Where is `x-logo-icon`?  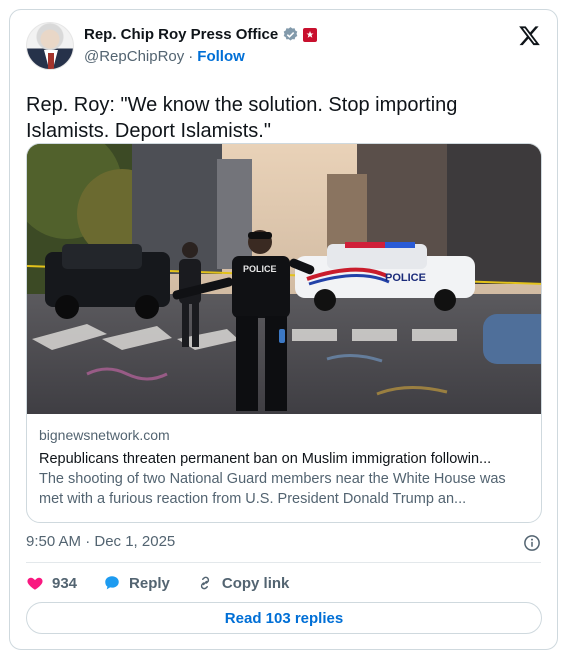 x-logo-icon is located at coordinates (529, 35).